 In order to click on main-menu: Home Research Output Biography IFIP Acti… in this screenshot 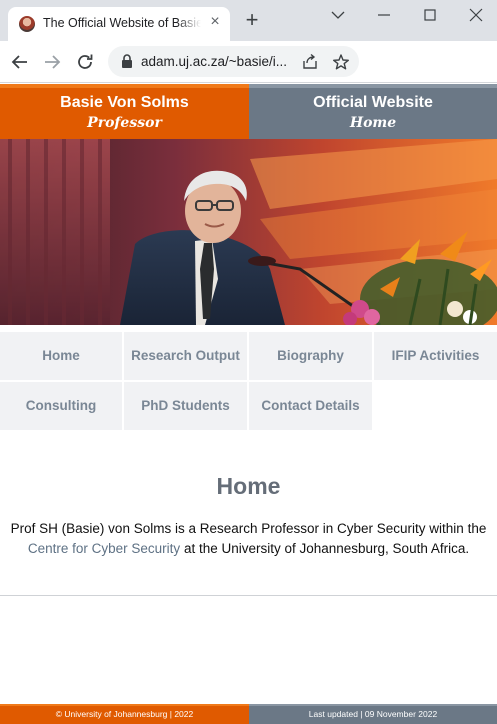, I will do `click(248, 377)`.